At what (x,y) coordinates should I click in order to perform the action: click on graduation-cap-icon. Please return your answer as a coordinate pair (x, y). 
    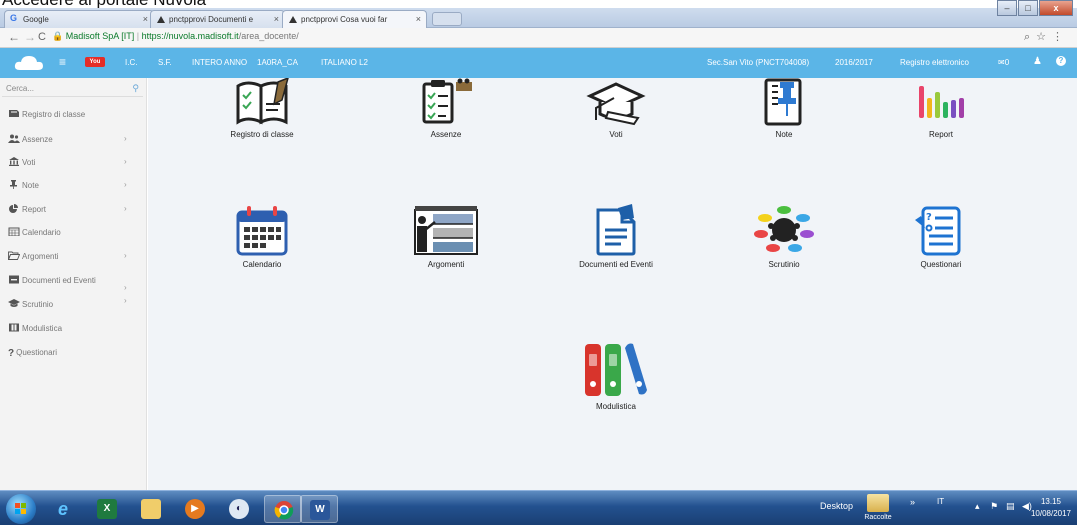
    Looking at the image, I should click on (14, 303).